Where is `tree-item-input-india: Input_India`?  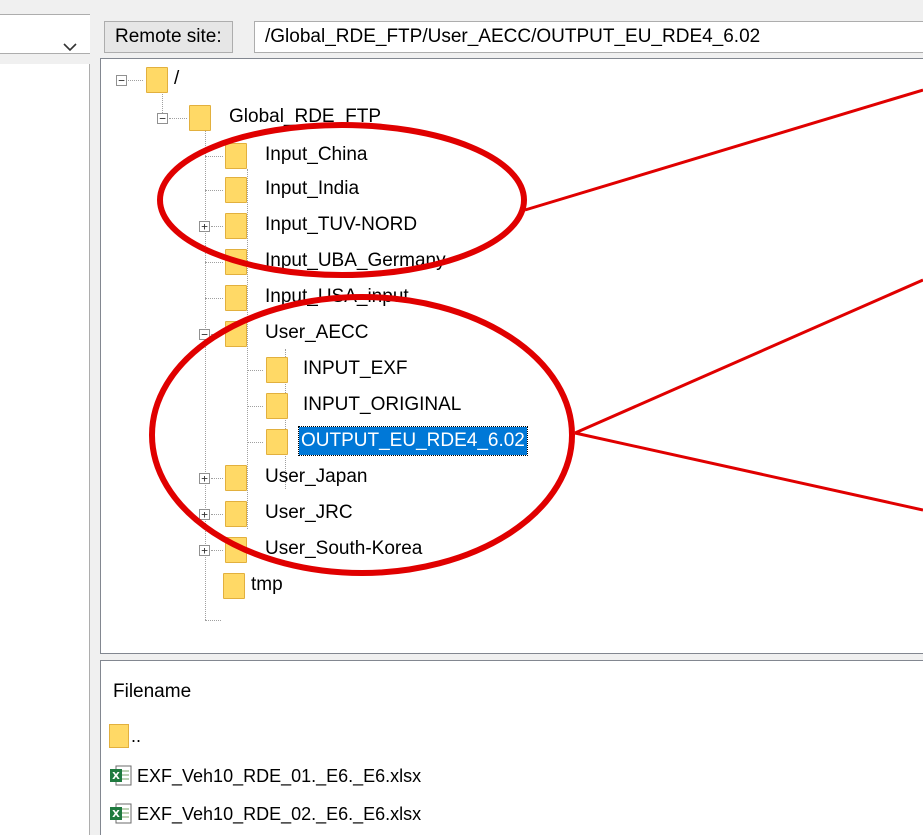 tree-item-input-india: Input_India is located at coordinates (312, 189).